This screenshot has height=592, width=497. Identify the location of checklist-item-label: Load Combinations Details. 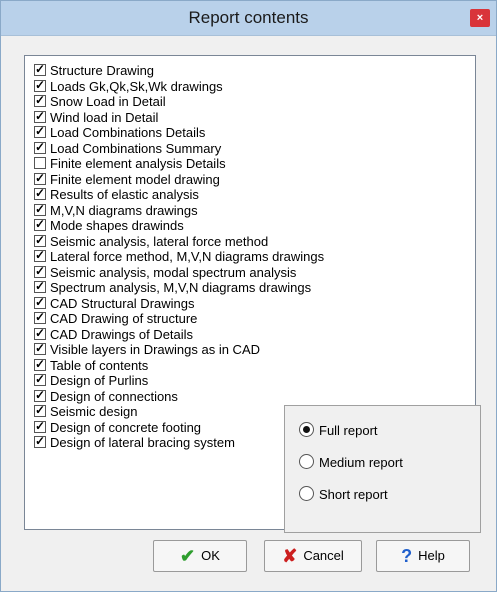
(128, 132).